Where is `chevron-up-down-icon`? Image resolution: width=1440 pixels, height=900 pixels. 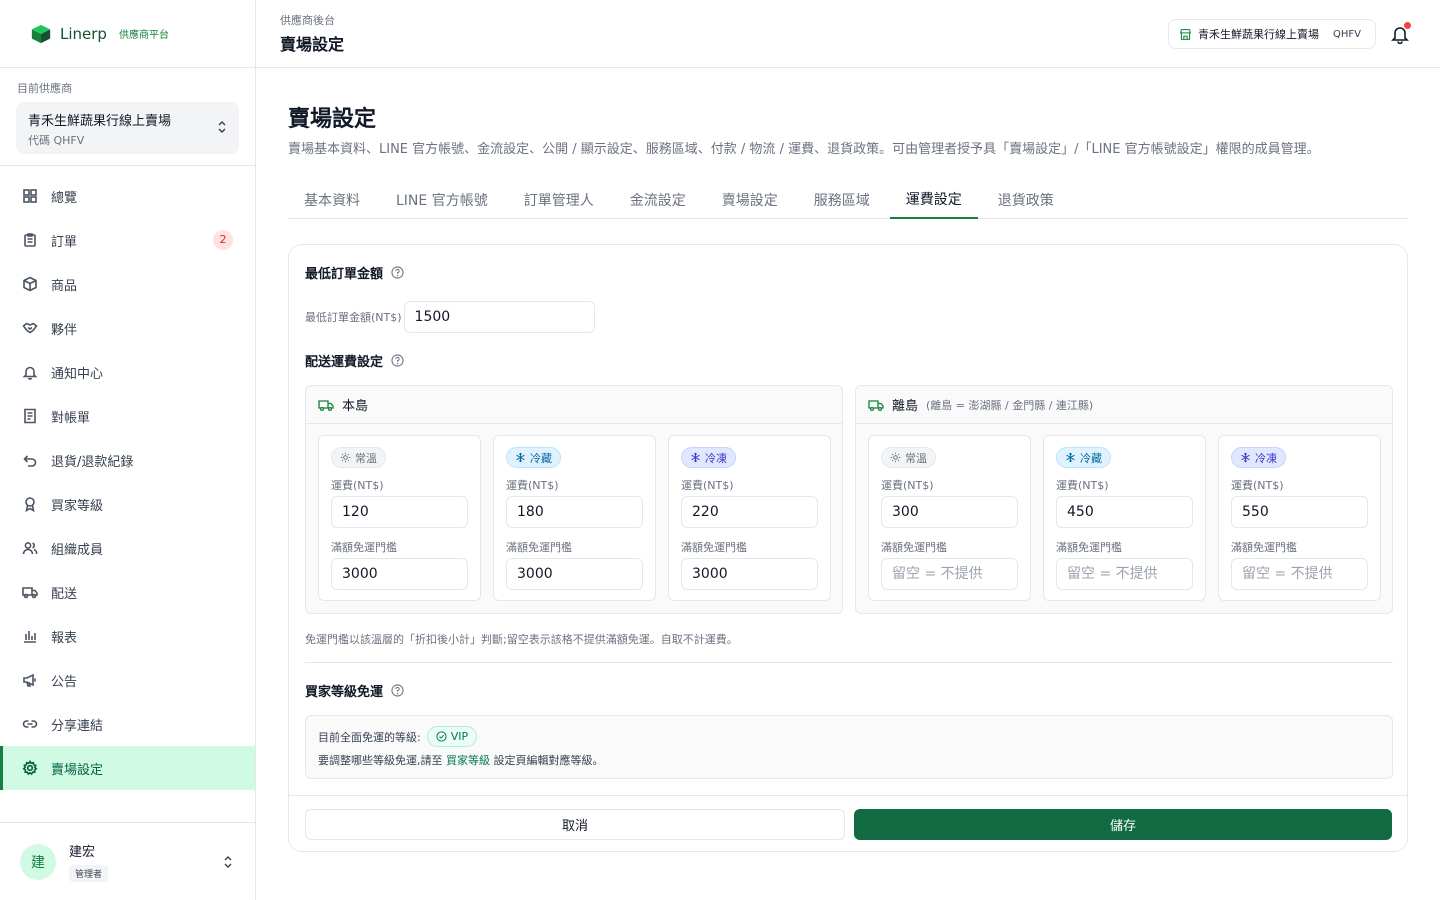 chevron-up-down-icon is located at coordinates (222, 127).